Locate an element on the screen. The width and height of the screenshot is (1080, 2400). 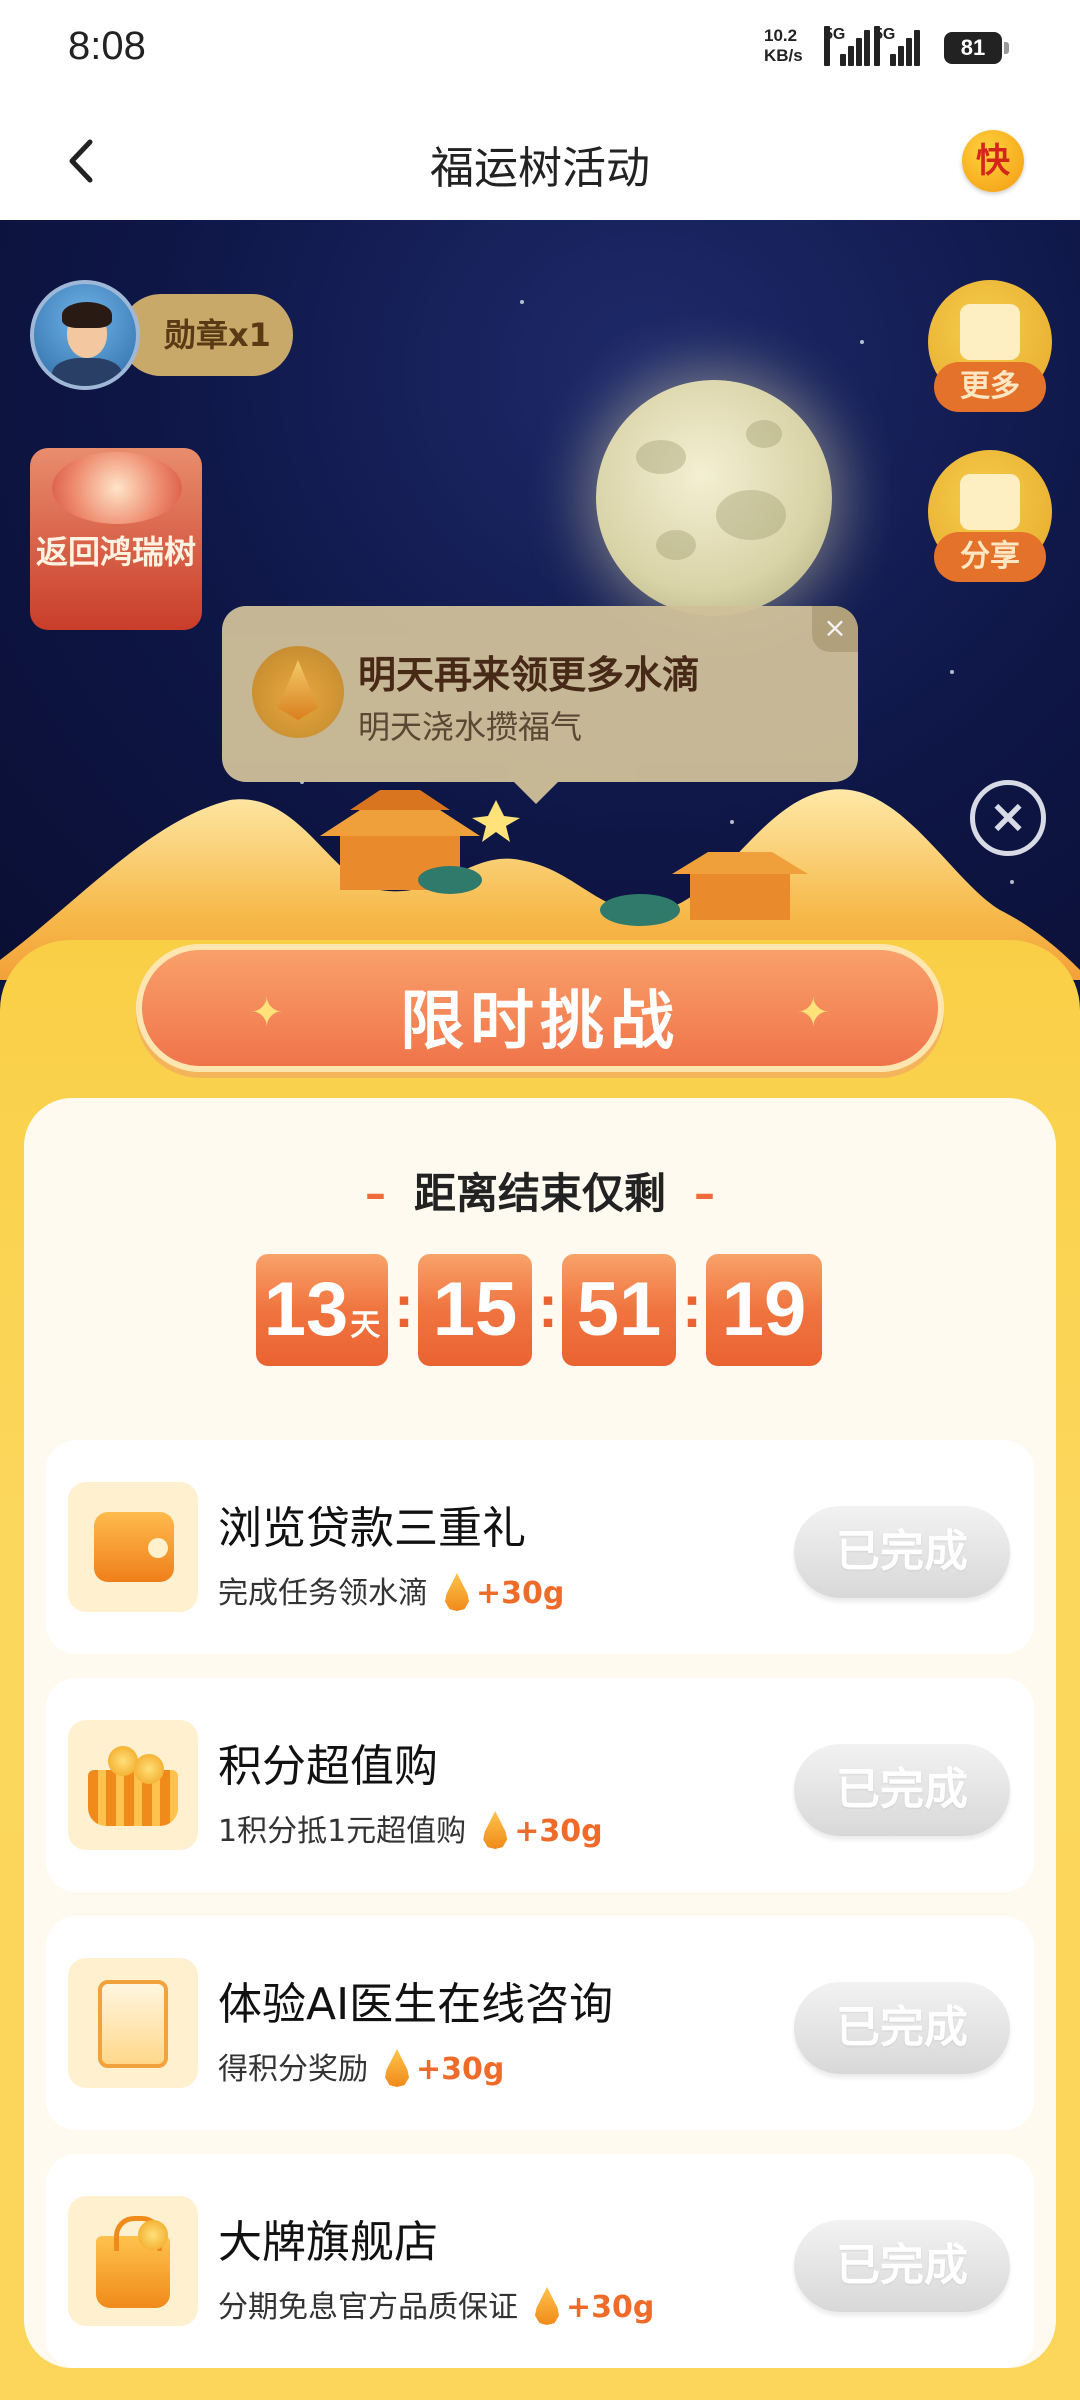
shopping-bag-icon is located at coordinates (133, 2261).